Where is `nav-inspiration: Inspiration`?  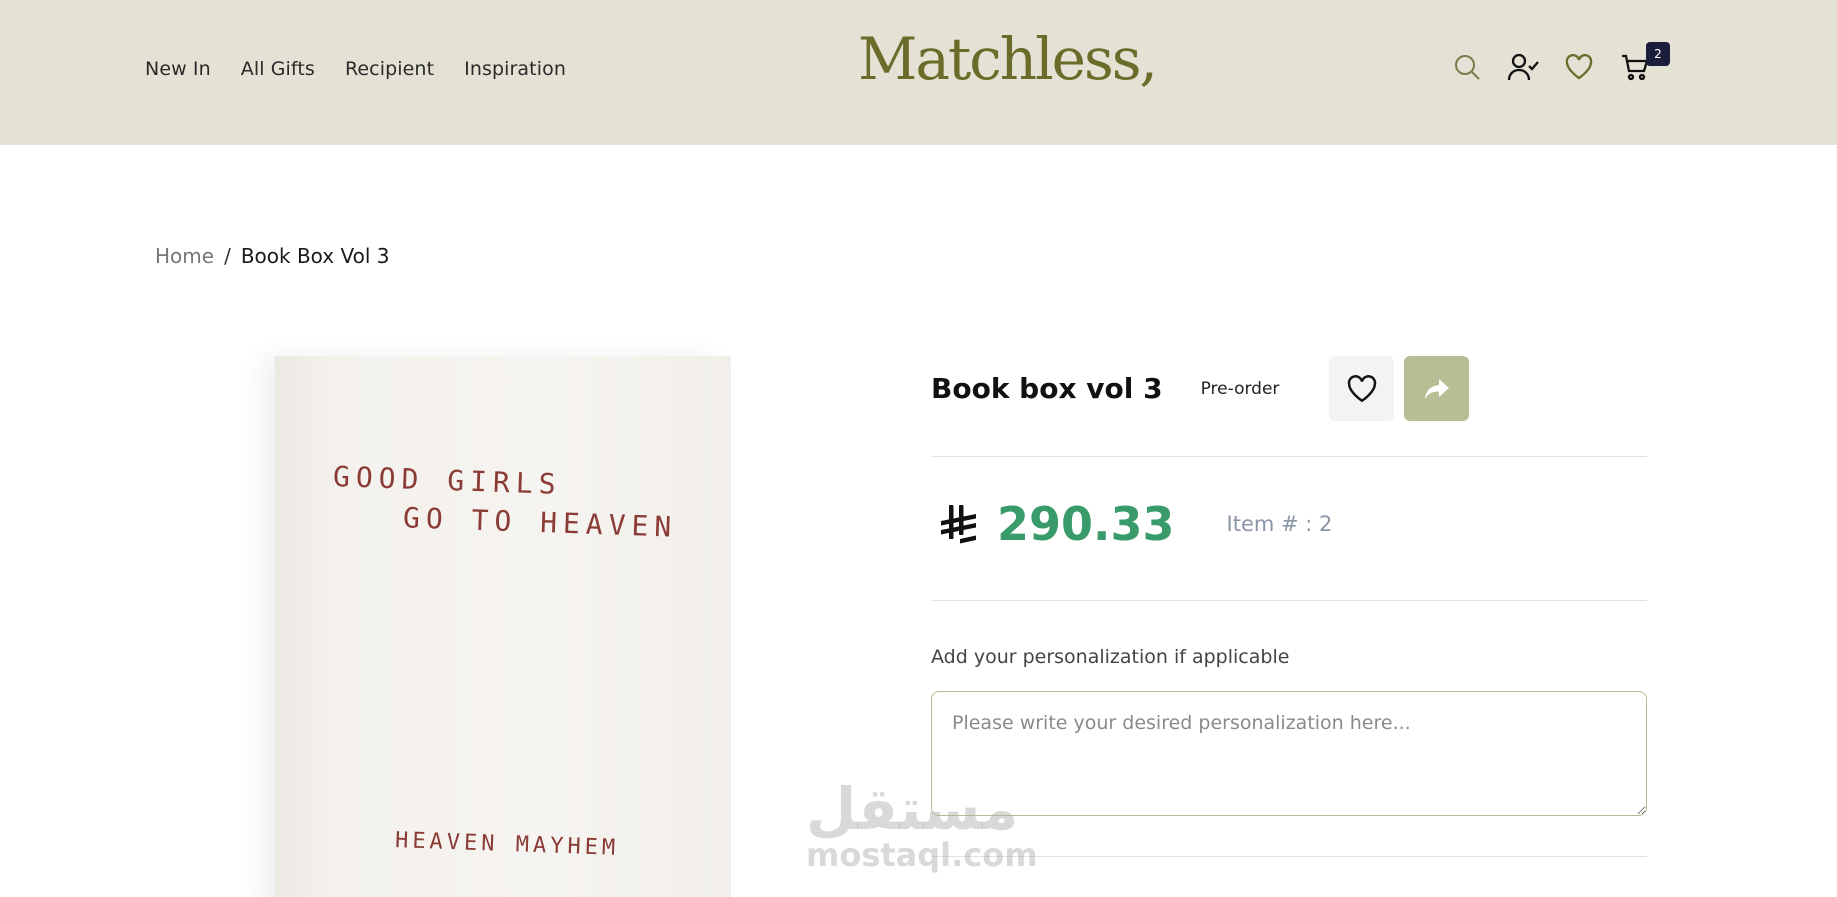 nav-inspiration: Inspiration is located at coordinates (515, 69).